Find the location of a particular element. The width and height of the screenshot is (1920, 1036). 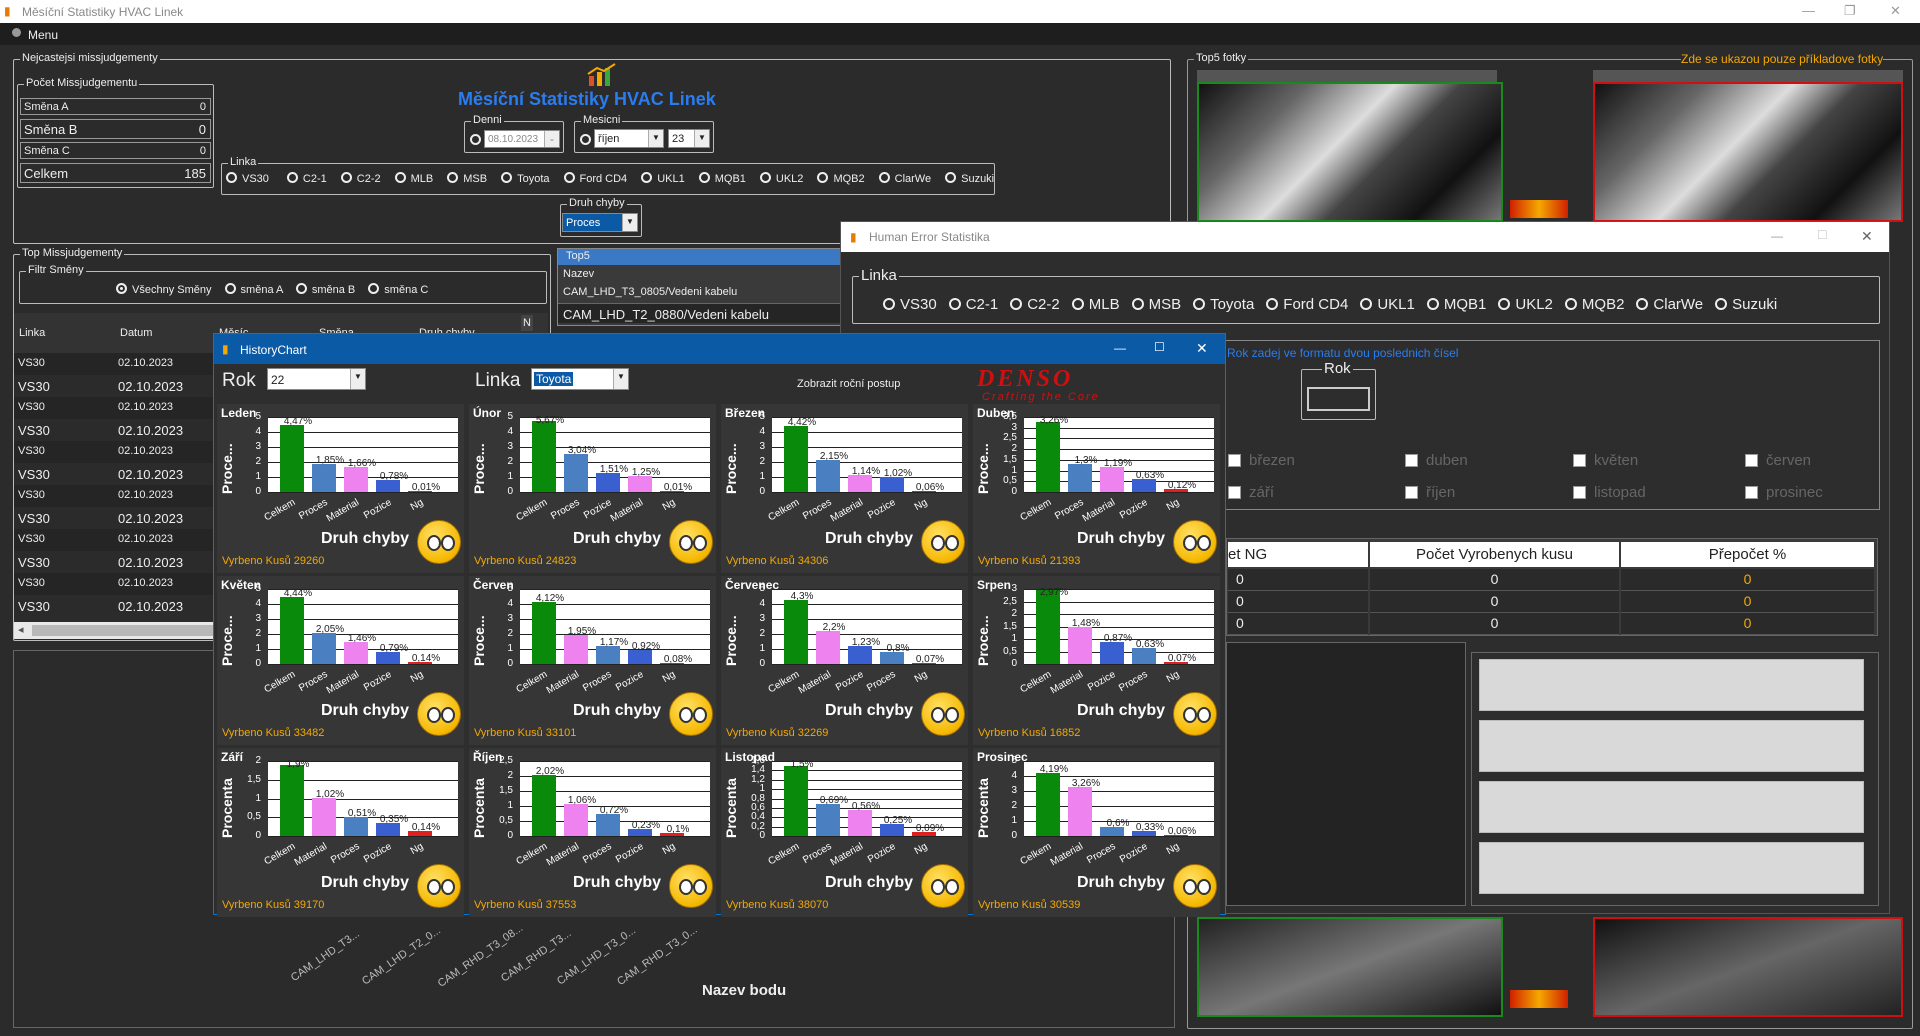

he-cell: 0 is located at coordinates (1494, 602).